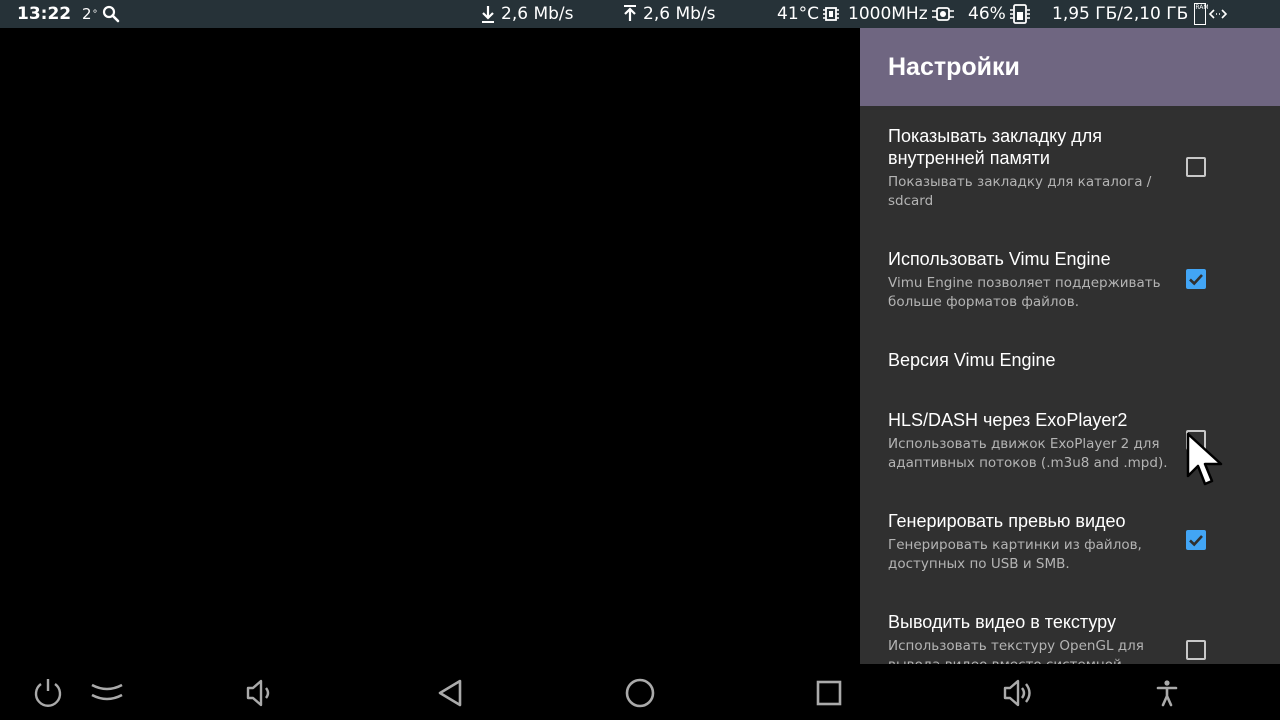 This screenshot has width=1280, height=720. Describe the element at coordinates (954, 66) in the screenshot. I see `settings-title: Настройки` at that location.